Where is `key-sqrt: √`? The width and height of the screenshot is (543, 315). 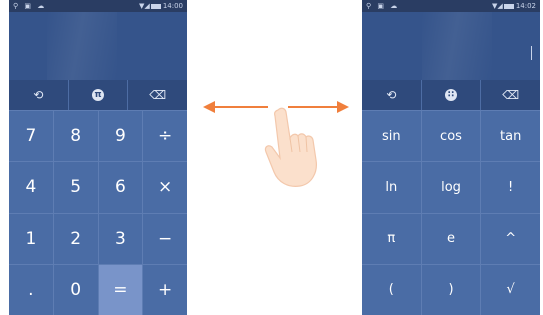 key-sqrt: √ is located at coordinates (510, 289).